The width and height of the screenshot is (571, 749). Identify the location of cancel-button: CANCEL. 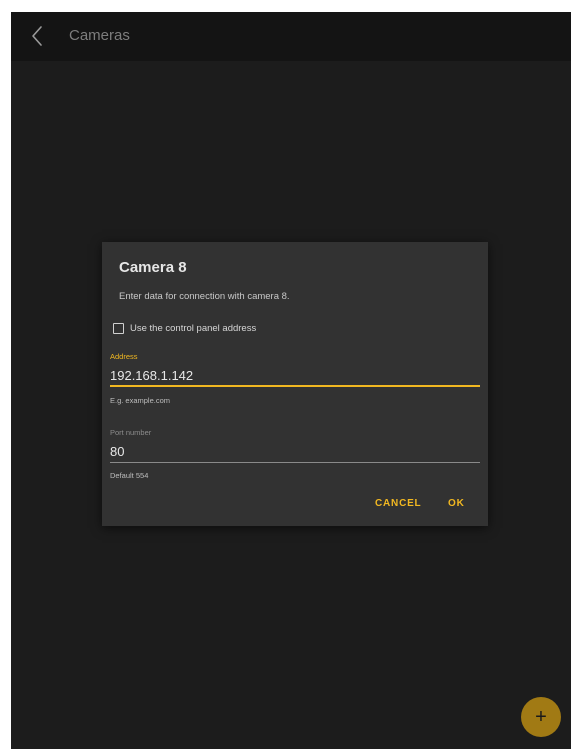
(398, 503).